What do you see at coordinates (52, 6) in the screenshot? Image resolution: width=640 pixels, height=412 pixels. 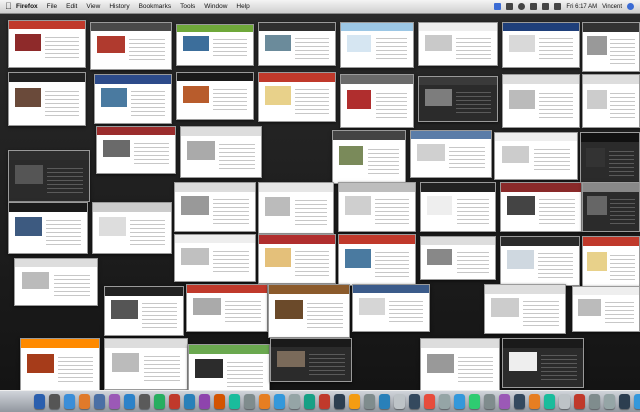 I see `menu-file: File` at bounding box center [52, 6].